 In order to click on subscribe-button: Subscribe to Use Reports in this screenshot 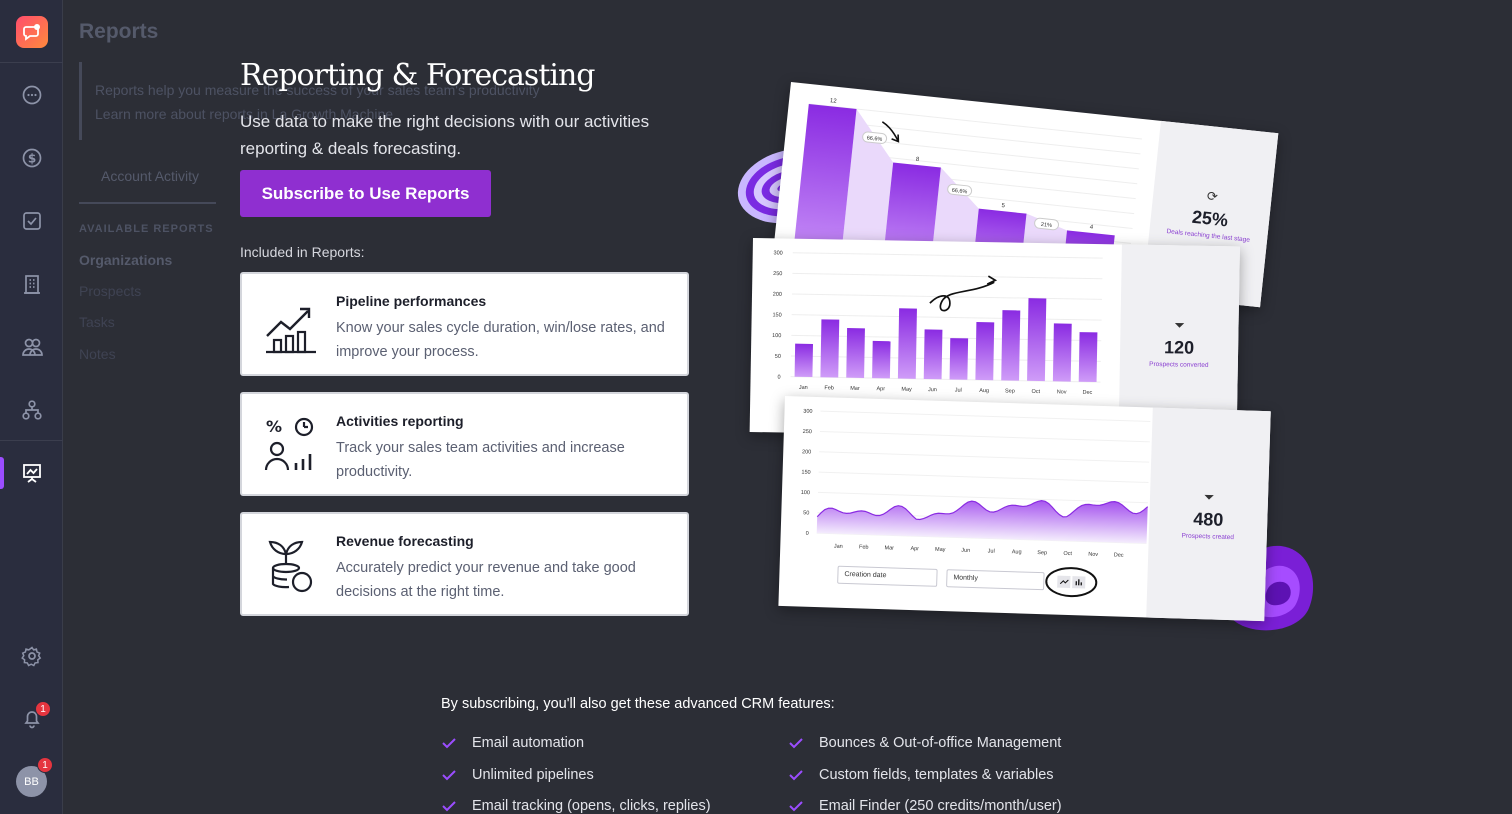, I will do `click(365, 193)`.